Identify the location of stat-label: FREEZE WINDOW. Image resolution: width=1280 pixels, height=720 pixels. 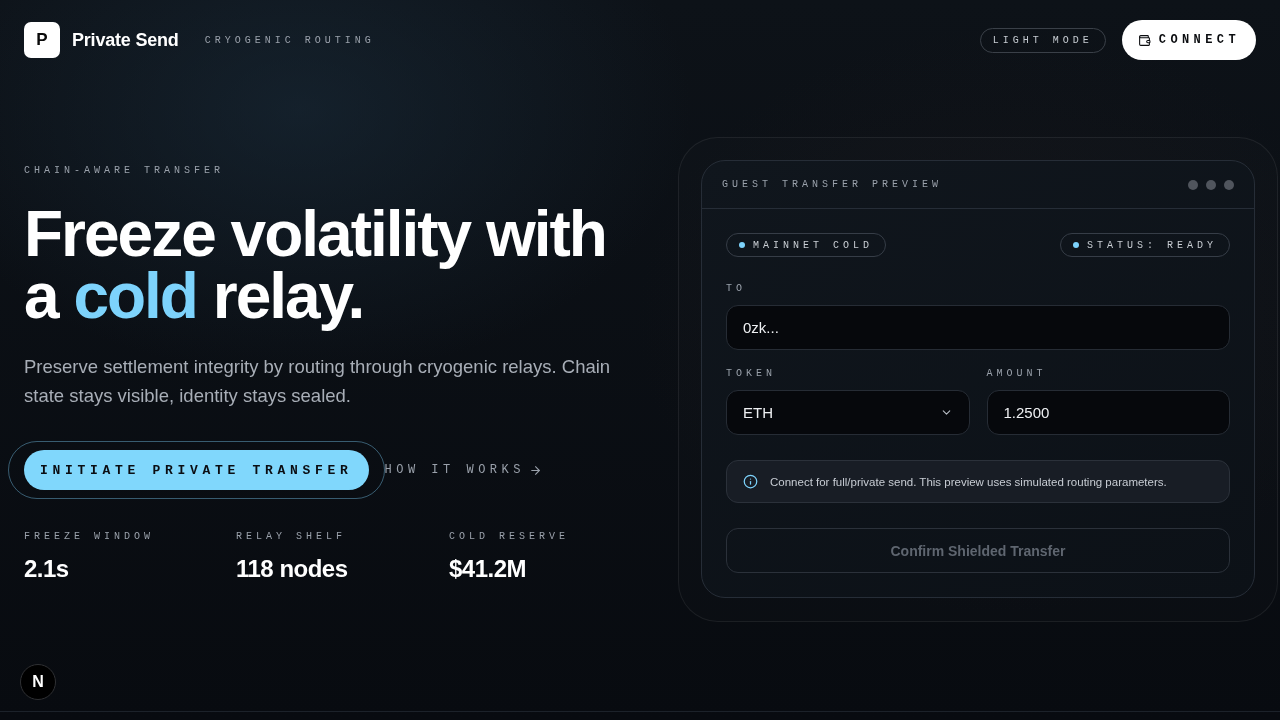
(89, 537).